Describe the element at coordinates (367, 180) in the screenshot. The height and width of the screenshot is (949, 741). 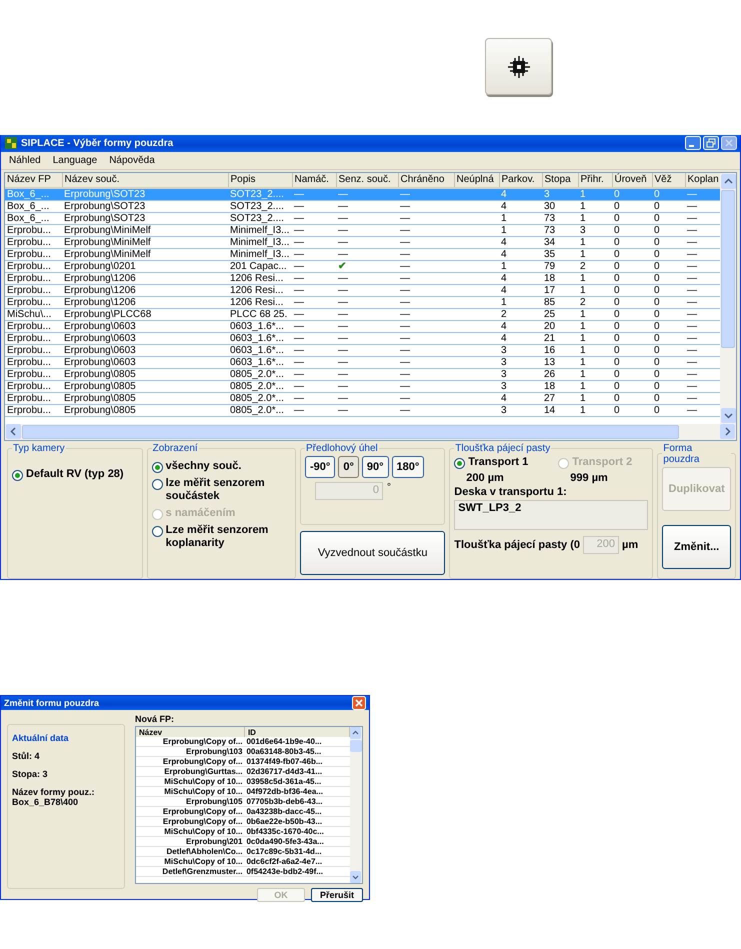
I see `column-header: Senz. souč.` at that location.